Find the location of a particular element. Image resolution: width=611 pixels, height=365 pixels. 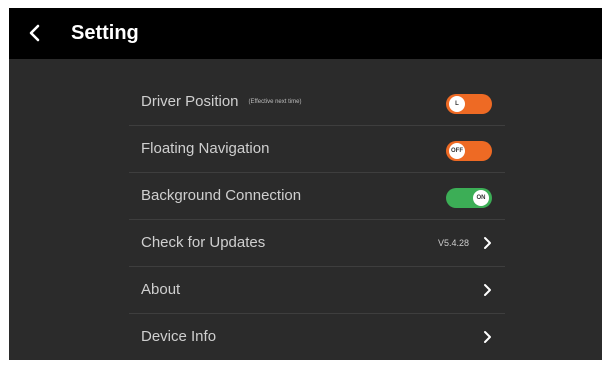

setting-row-device-info: Device Info is located at coordinates (317, 337).